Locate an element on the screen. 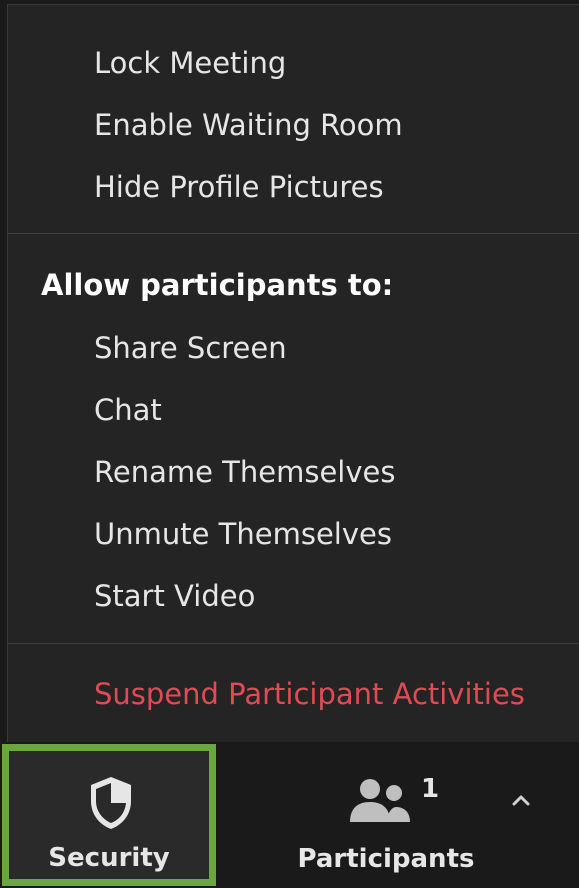 This screenshot has height=888, width=579. shield-icon is located at coordinates (111, 803).